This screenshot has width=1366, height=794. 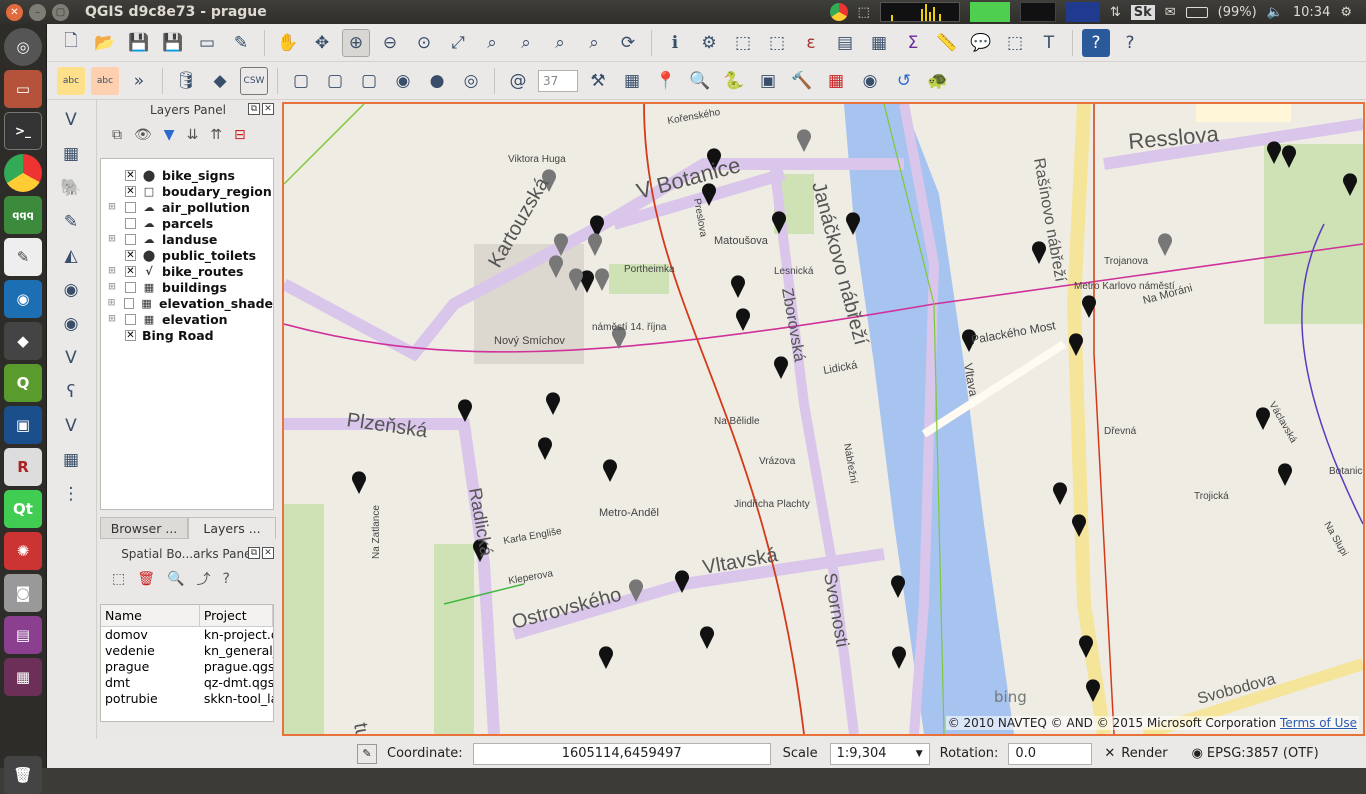 What do you see at coordinates (187, 667) in the screenshot?
I see `bookmark-row: prague prague.qgs` at bounding box center [187, 667].